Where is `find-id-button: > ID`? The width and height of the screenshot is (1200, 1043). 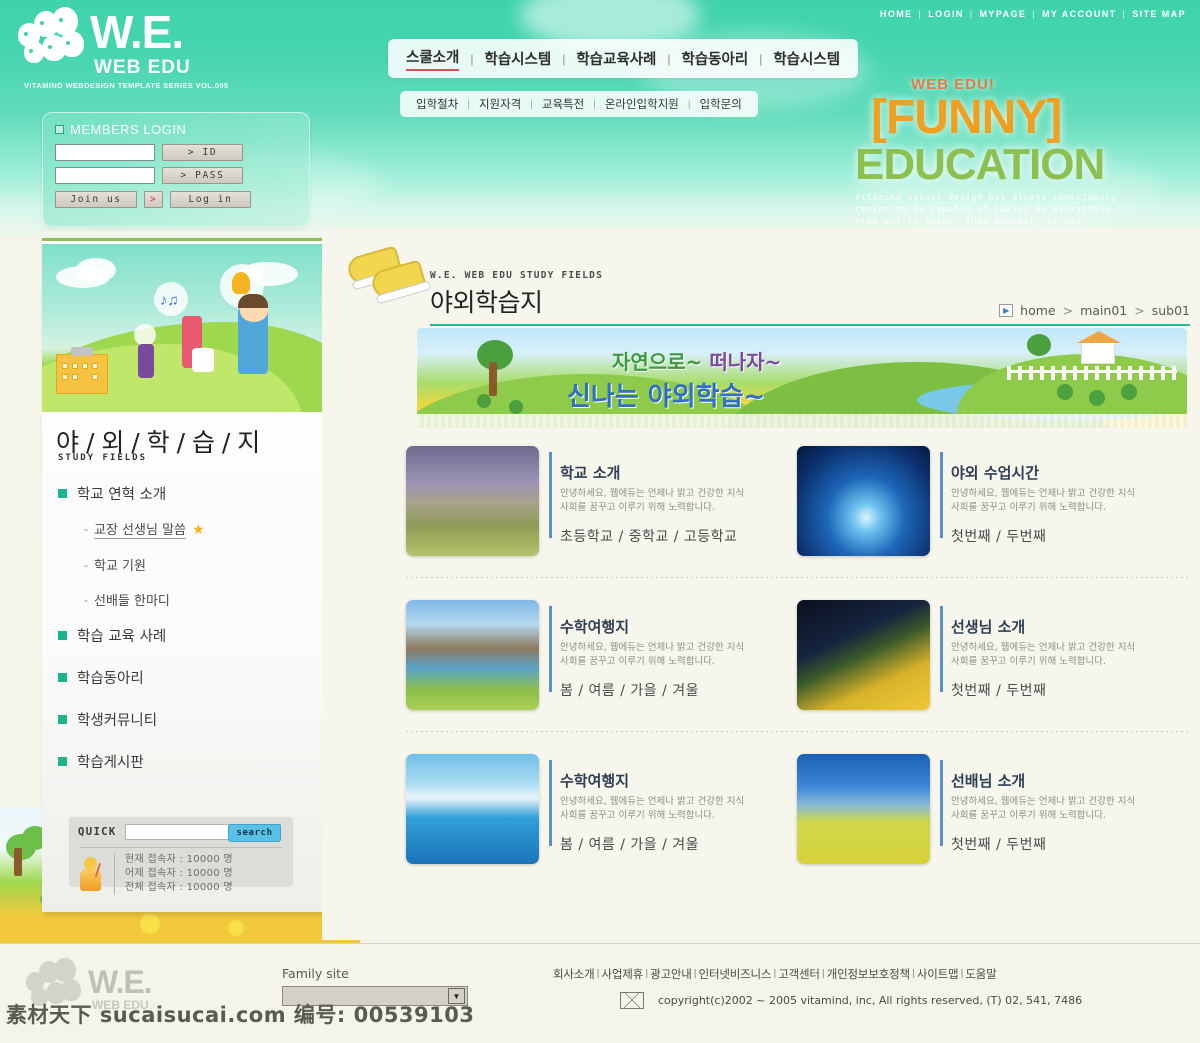 find-id-button: > ID is located at coordinates (202, 152).